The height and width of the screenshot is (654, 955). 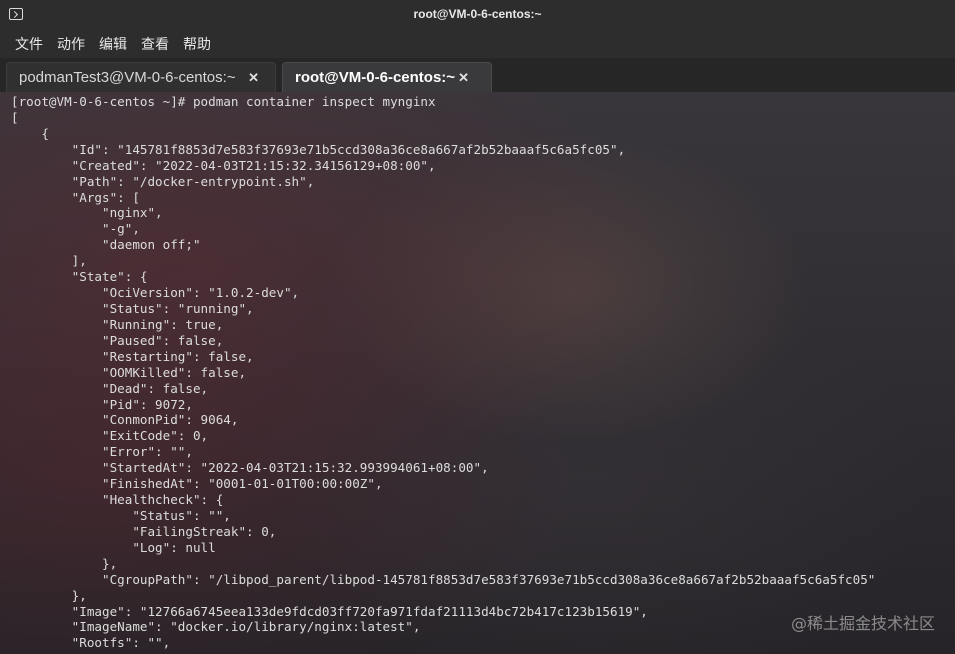 I want to click on terminal-line: "Running": true,, so click(x=117, y=324).